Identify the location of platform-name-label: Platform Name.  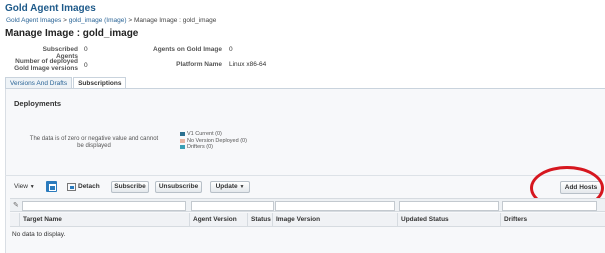
(199, 64).